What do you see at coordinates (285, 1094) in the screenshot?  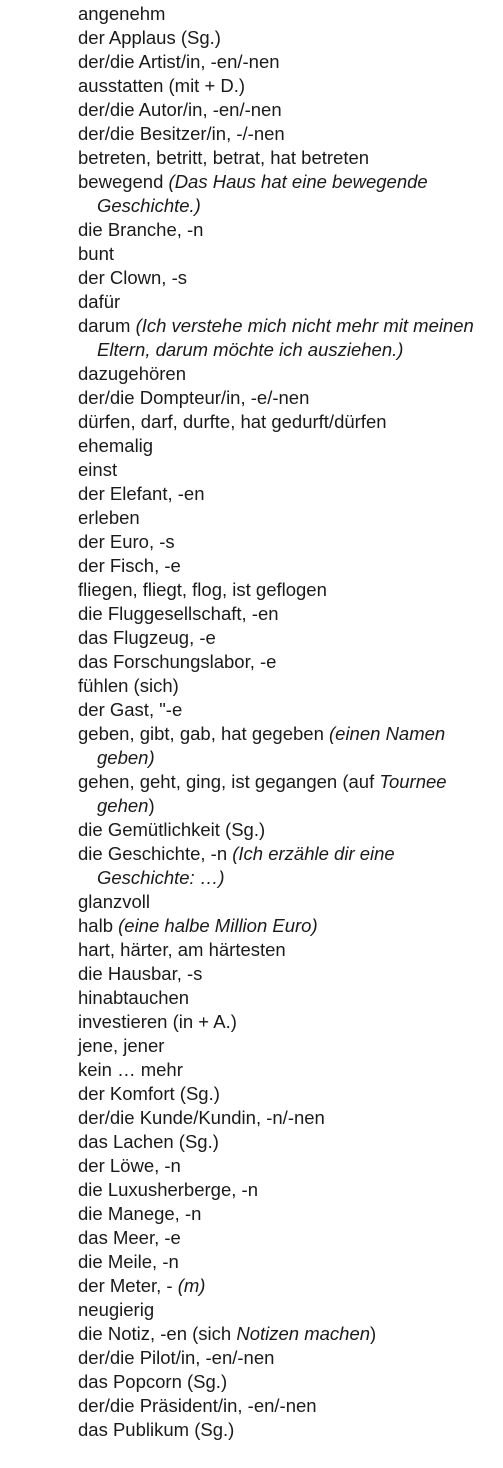 I see `vocab-entry: der Komfort (Sg.)` at bounding box center [285, 1094].